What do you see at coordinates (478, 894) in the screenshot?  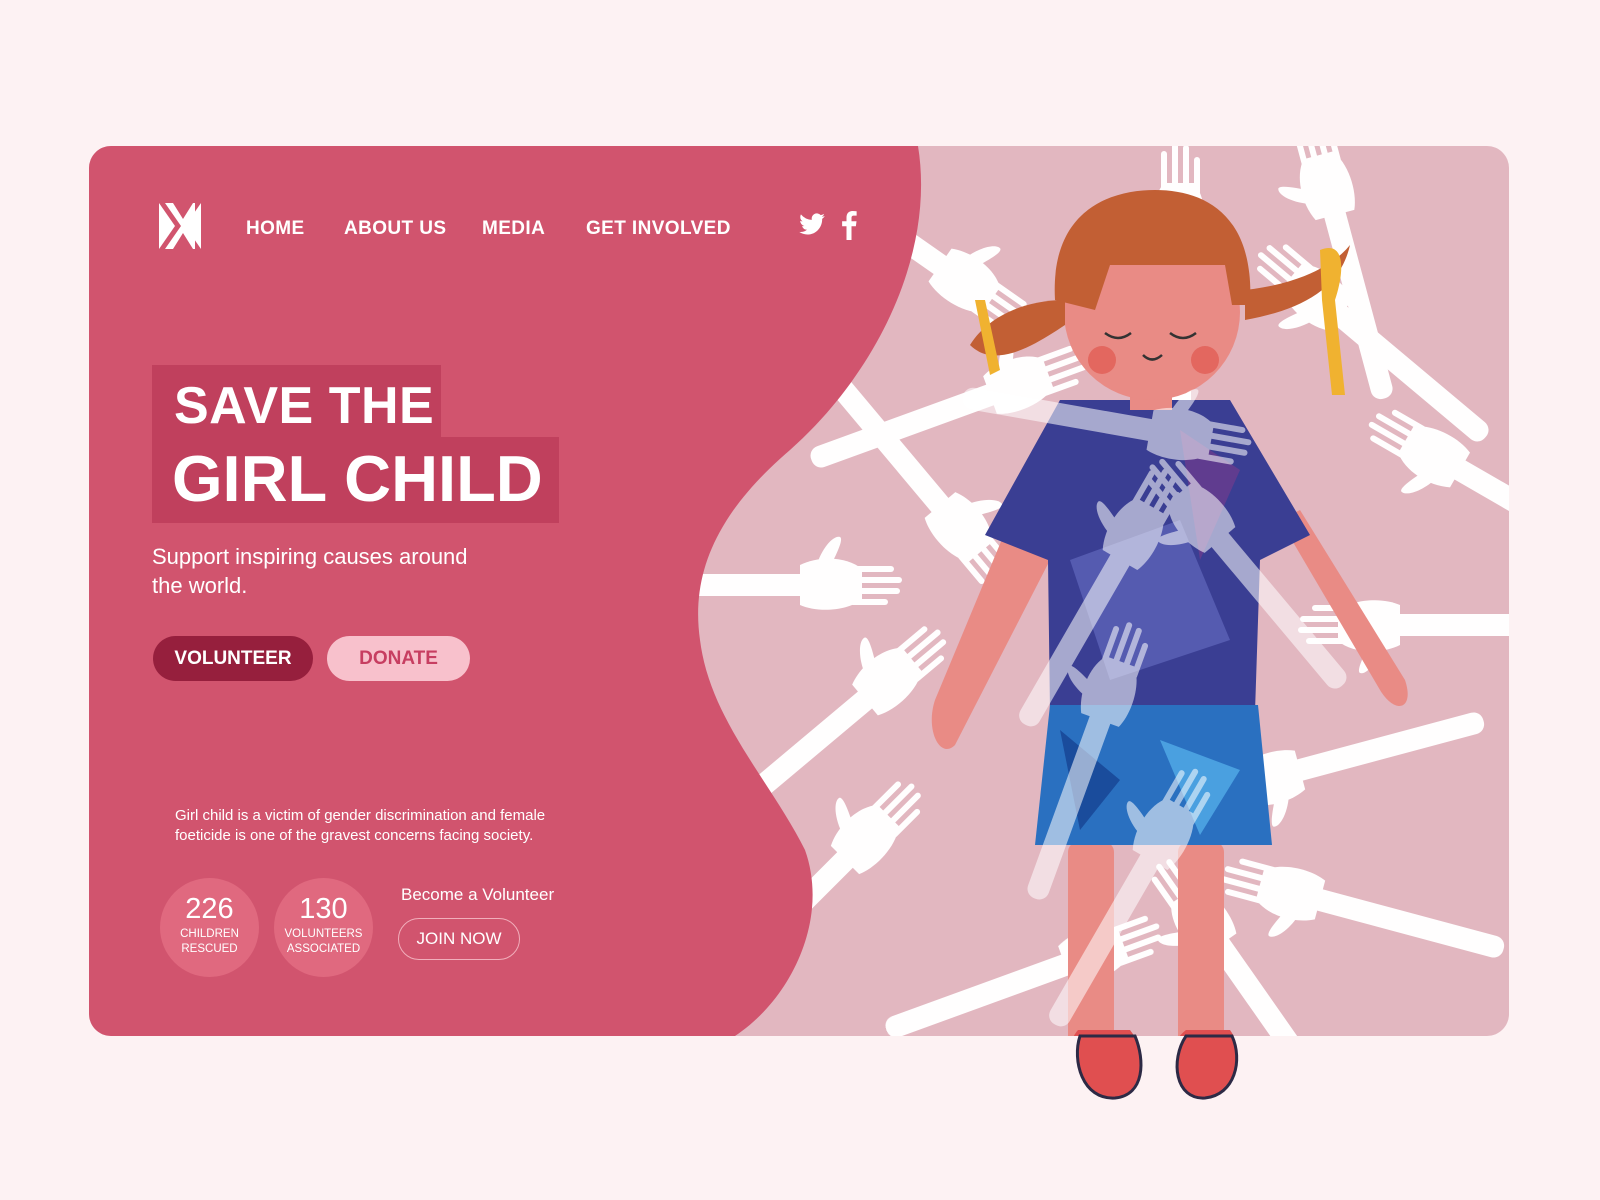 I see `become-volunteer-text: Become a Volunteer` at bounding box center [478, 894].